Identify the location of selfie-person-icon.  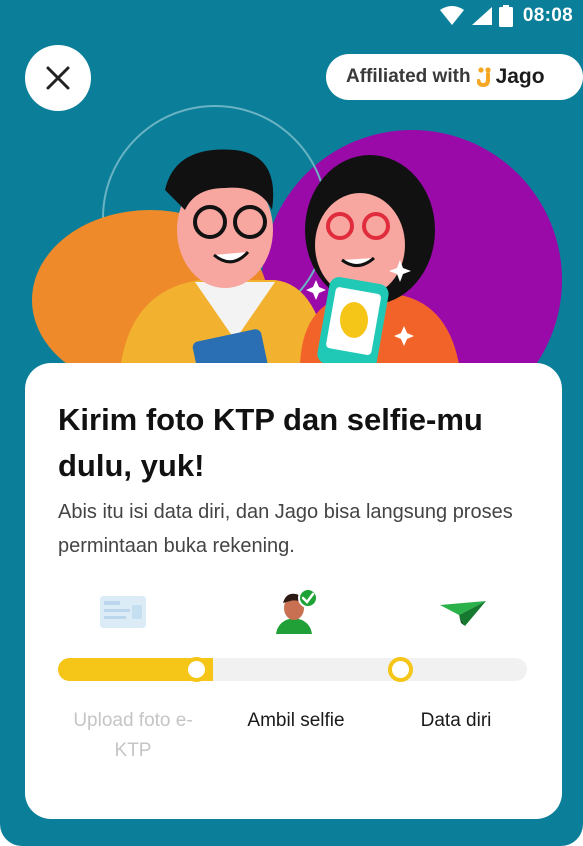
(297, 611).